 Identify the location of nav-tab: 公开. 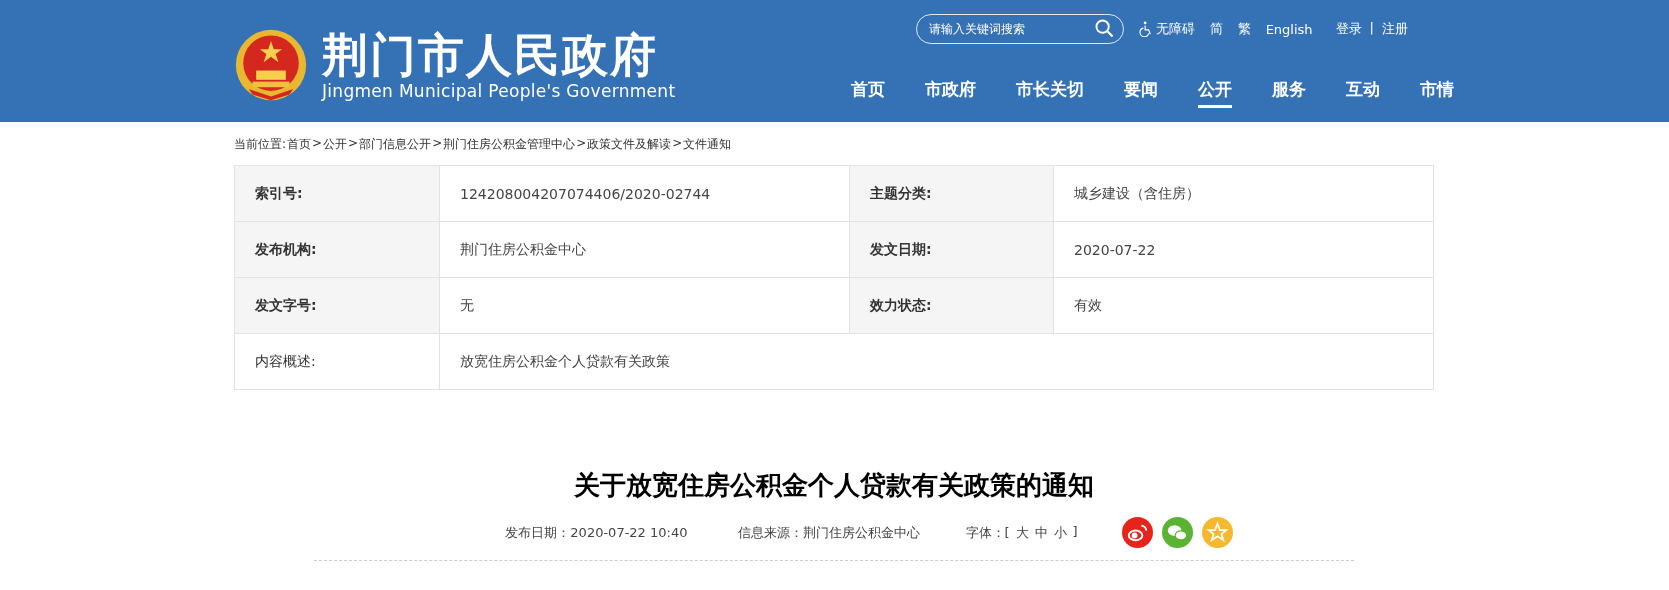
(1215, 93).